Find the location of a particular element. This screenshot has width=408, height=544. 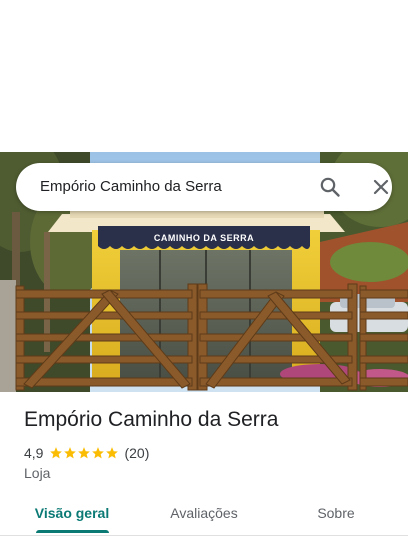

search-input: Empório Caminho da Serra is located at coordinates (131, 187).